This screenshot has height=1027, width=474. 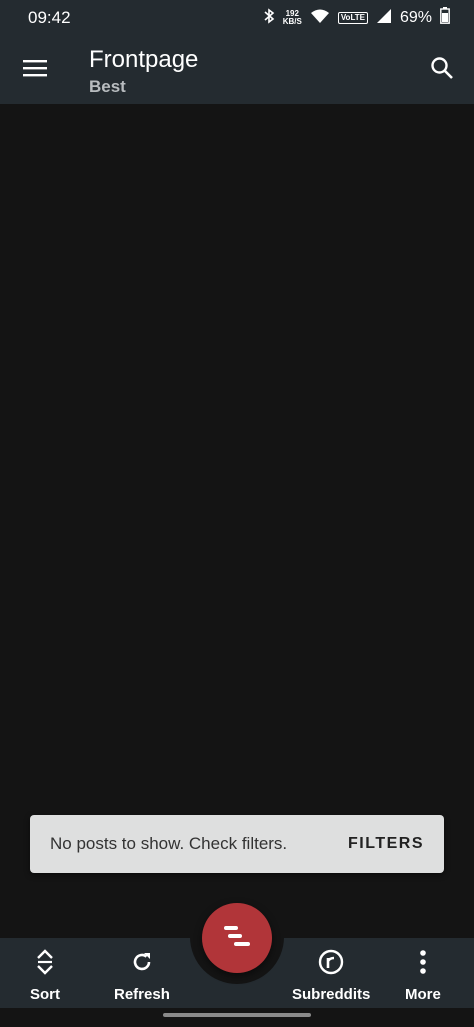 I want to click on sort-label: Sort, so click(x=45, y=994).